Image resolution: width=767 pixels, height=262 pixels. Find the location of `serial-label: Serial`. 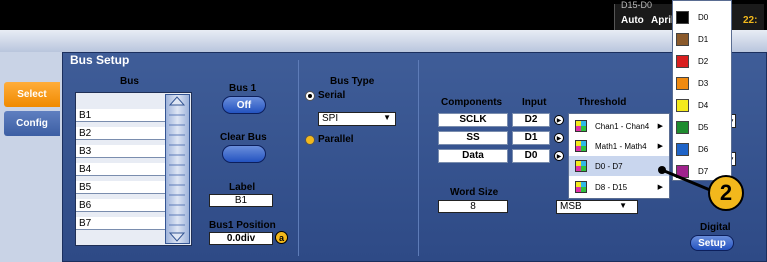

serial-label: Serial is located at coordinates (332, 95).